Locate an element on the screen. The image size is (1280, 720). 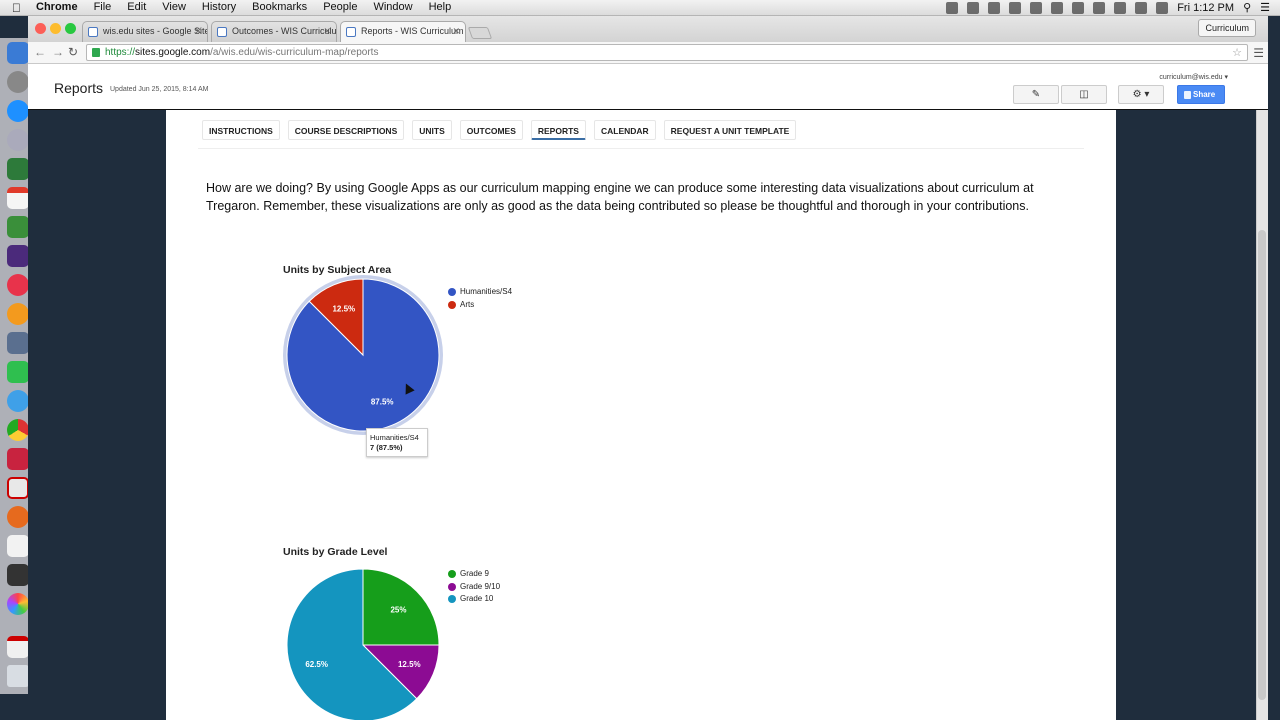
wifi-icon is located at coordinates (1099, 7).